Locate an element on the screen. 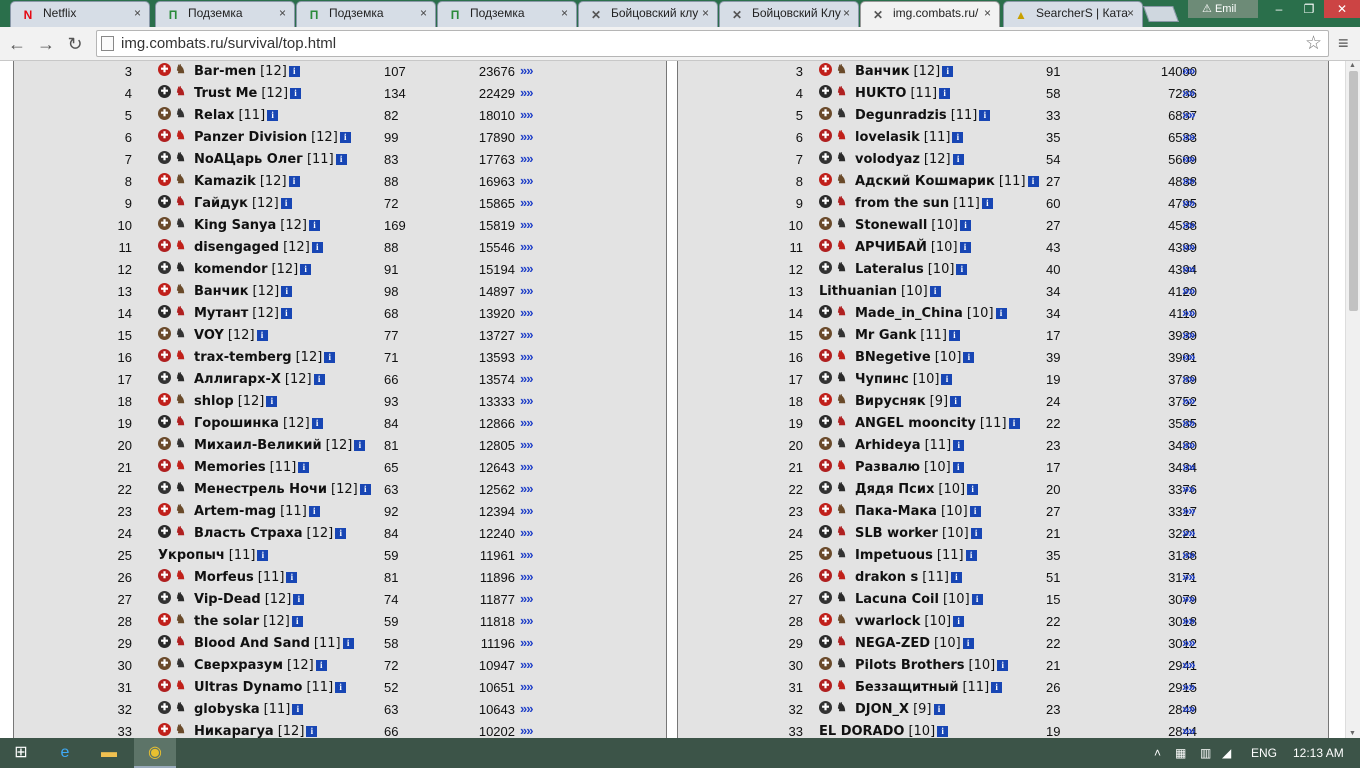 This screenshot has width=1360, height=768. player-name-link: Artem-mag [11] i is located at coordinates (257, 511).